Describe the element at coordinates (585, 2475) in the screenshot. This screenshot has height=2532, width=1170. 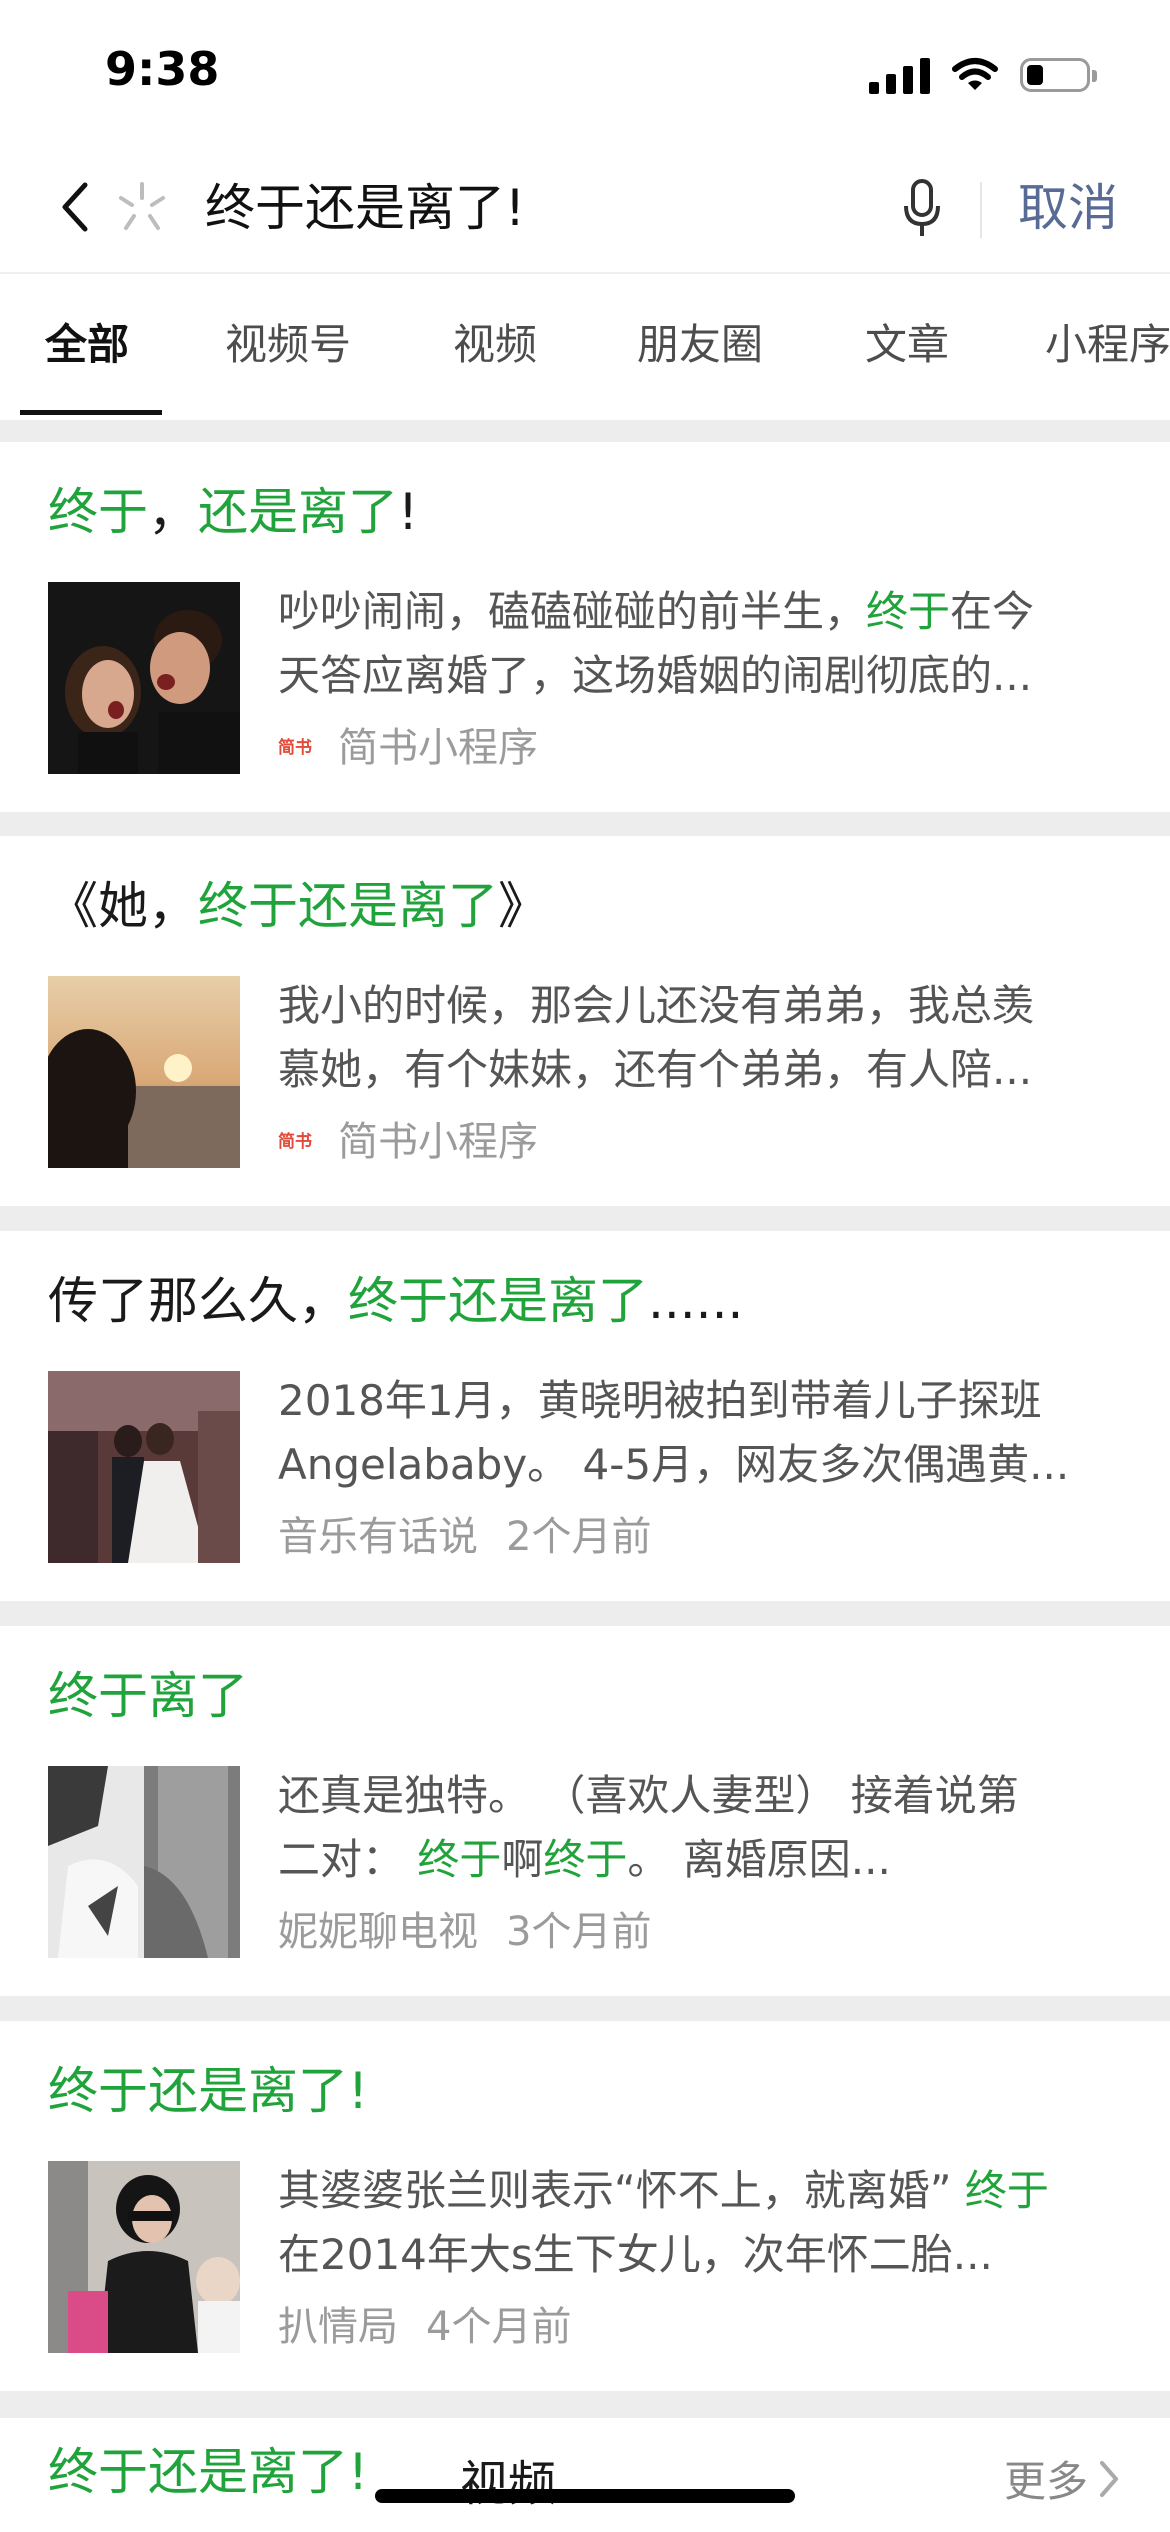
I see `video-section: 终于还是离了! 视频 更多` at that location.